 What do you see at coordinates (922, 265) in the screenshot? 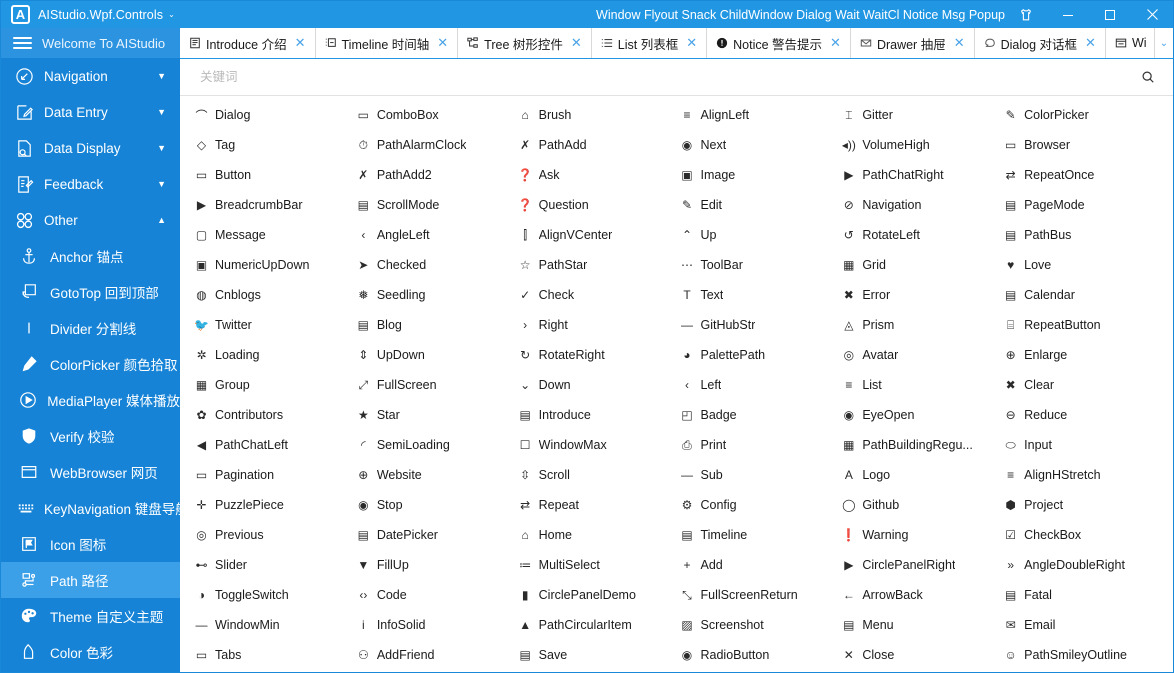
I see `icon-grid-item: ▦ Grid` at bounding box center [922, 265].